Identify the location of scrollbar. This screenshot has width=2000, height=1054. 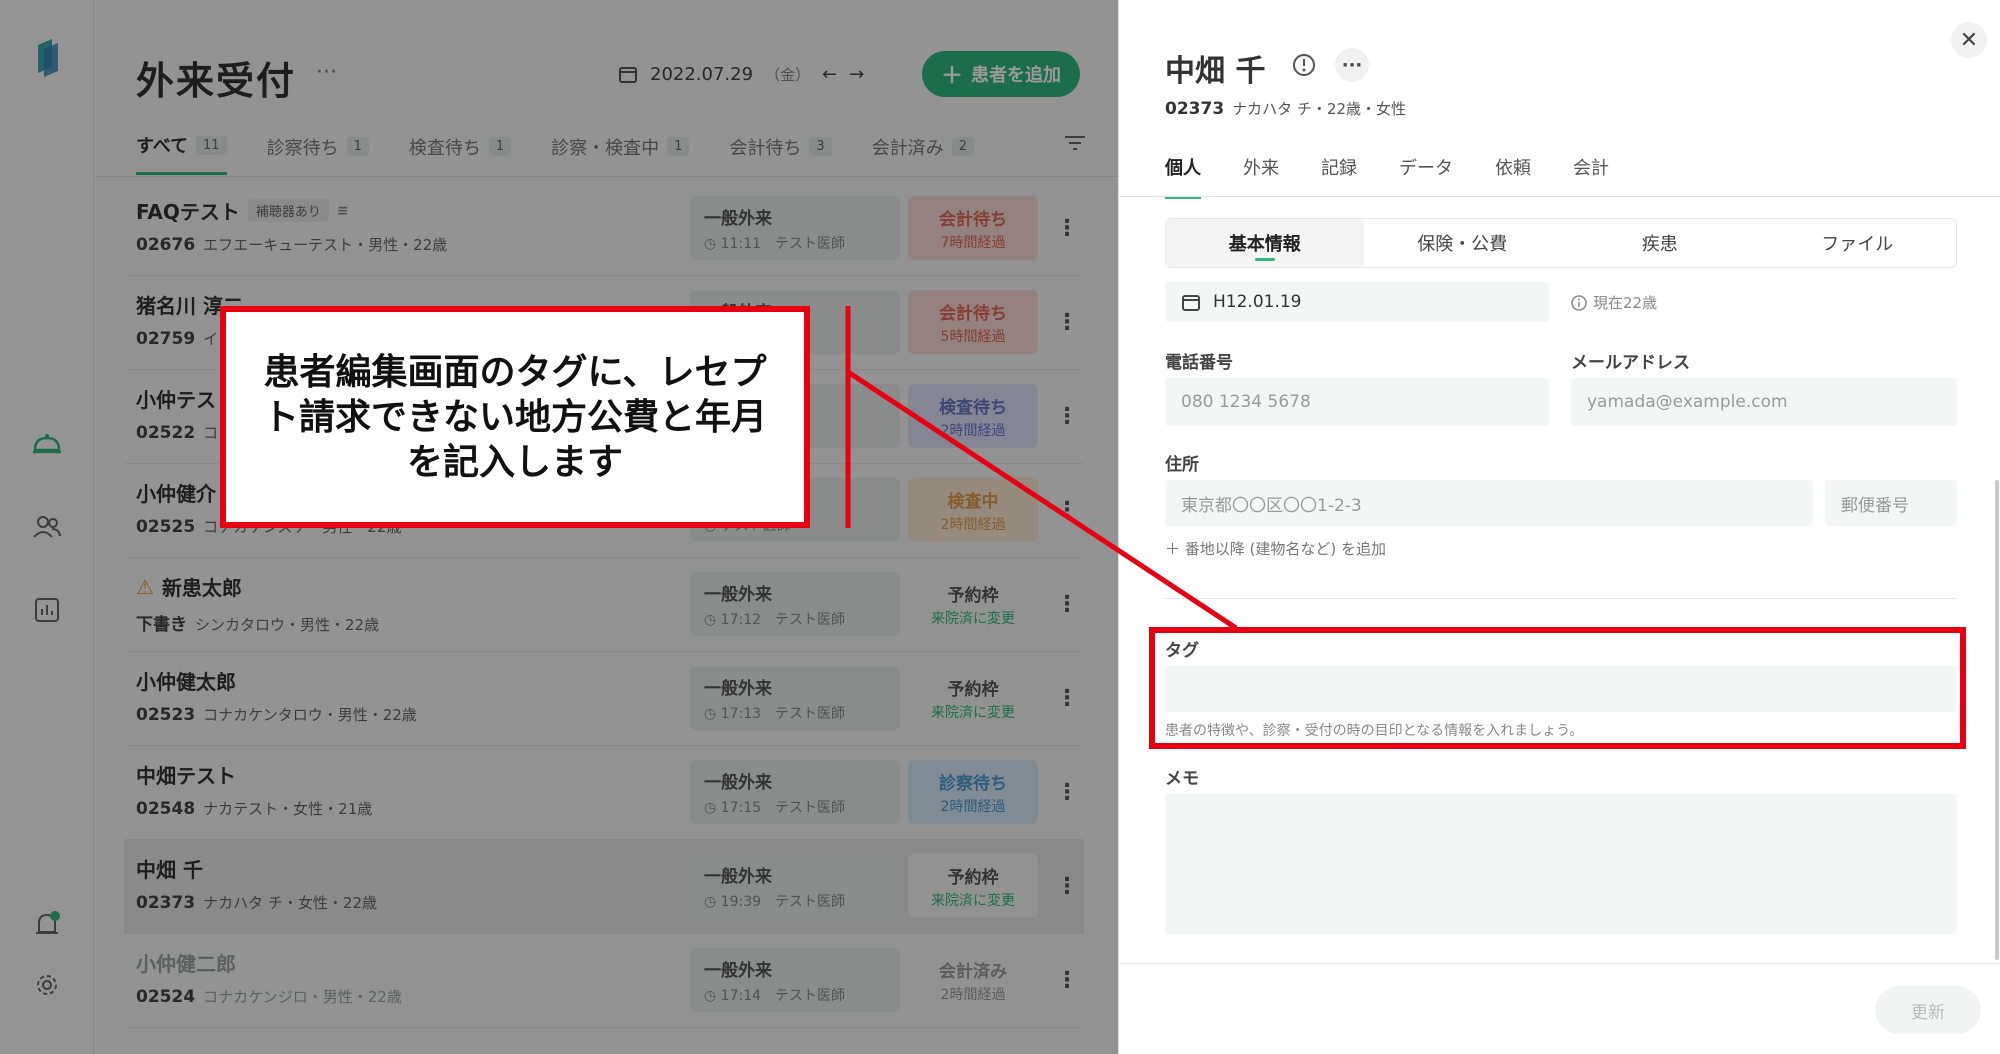
(1997, 720).